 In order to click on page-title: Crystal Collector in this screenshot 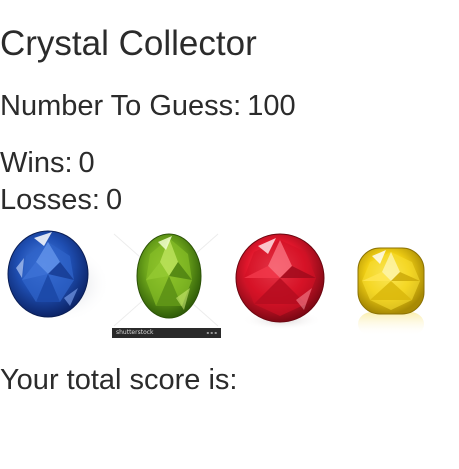, I will do `click(128, 43)`.